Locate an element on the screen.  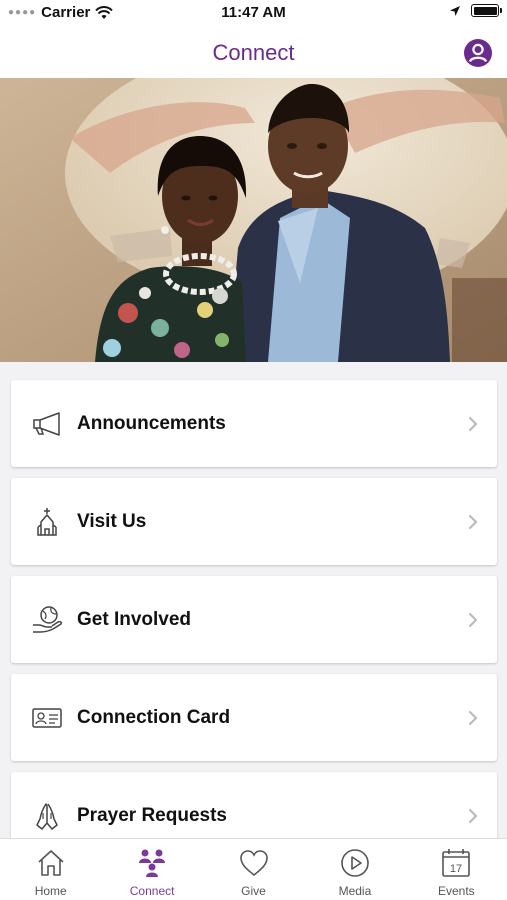
menu-item-visit-us: Visit Us is located at coordinates (254, 521).